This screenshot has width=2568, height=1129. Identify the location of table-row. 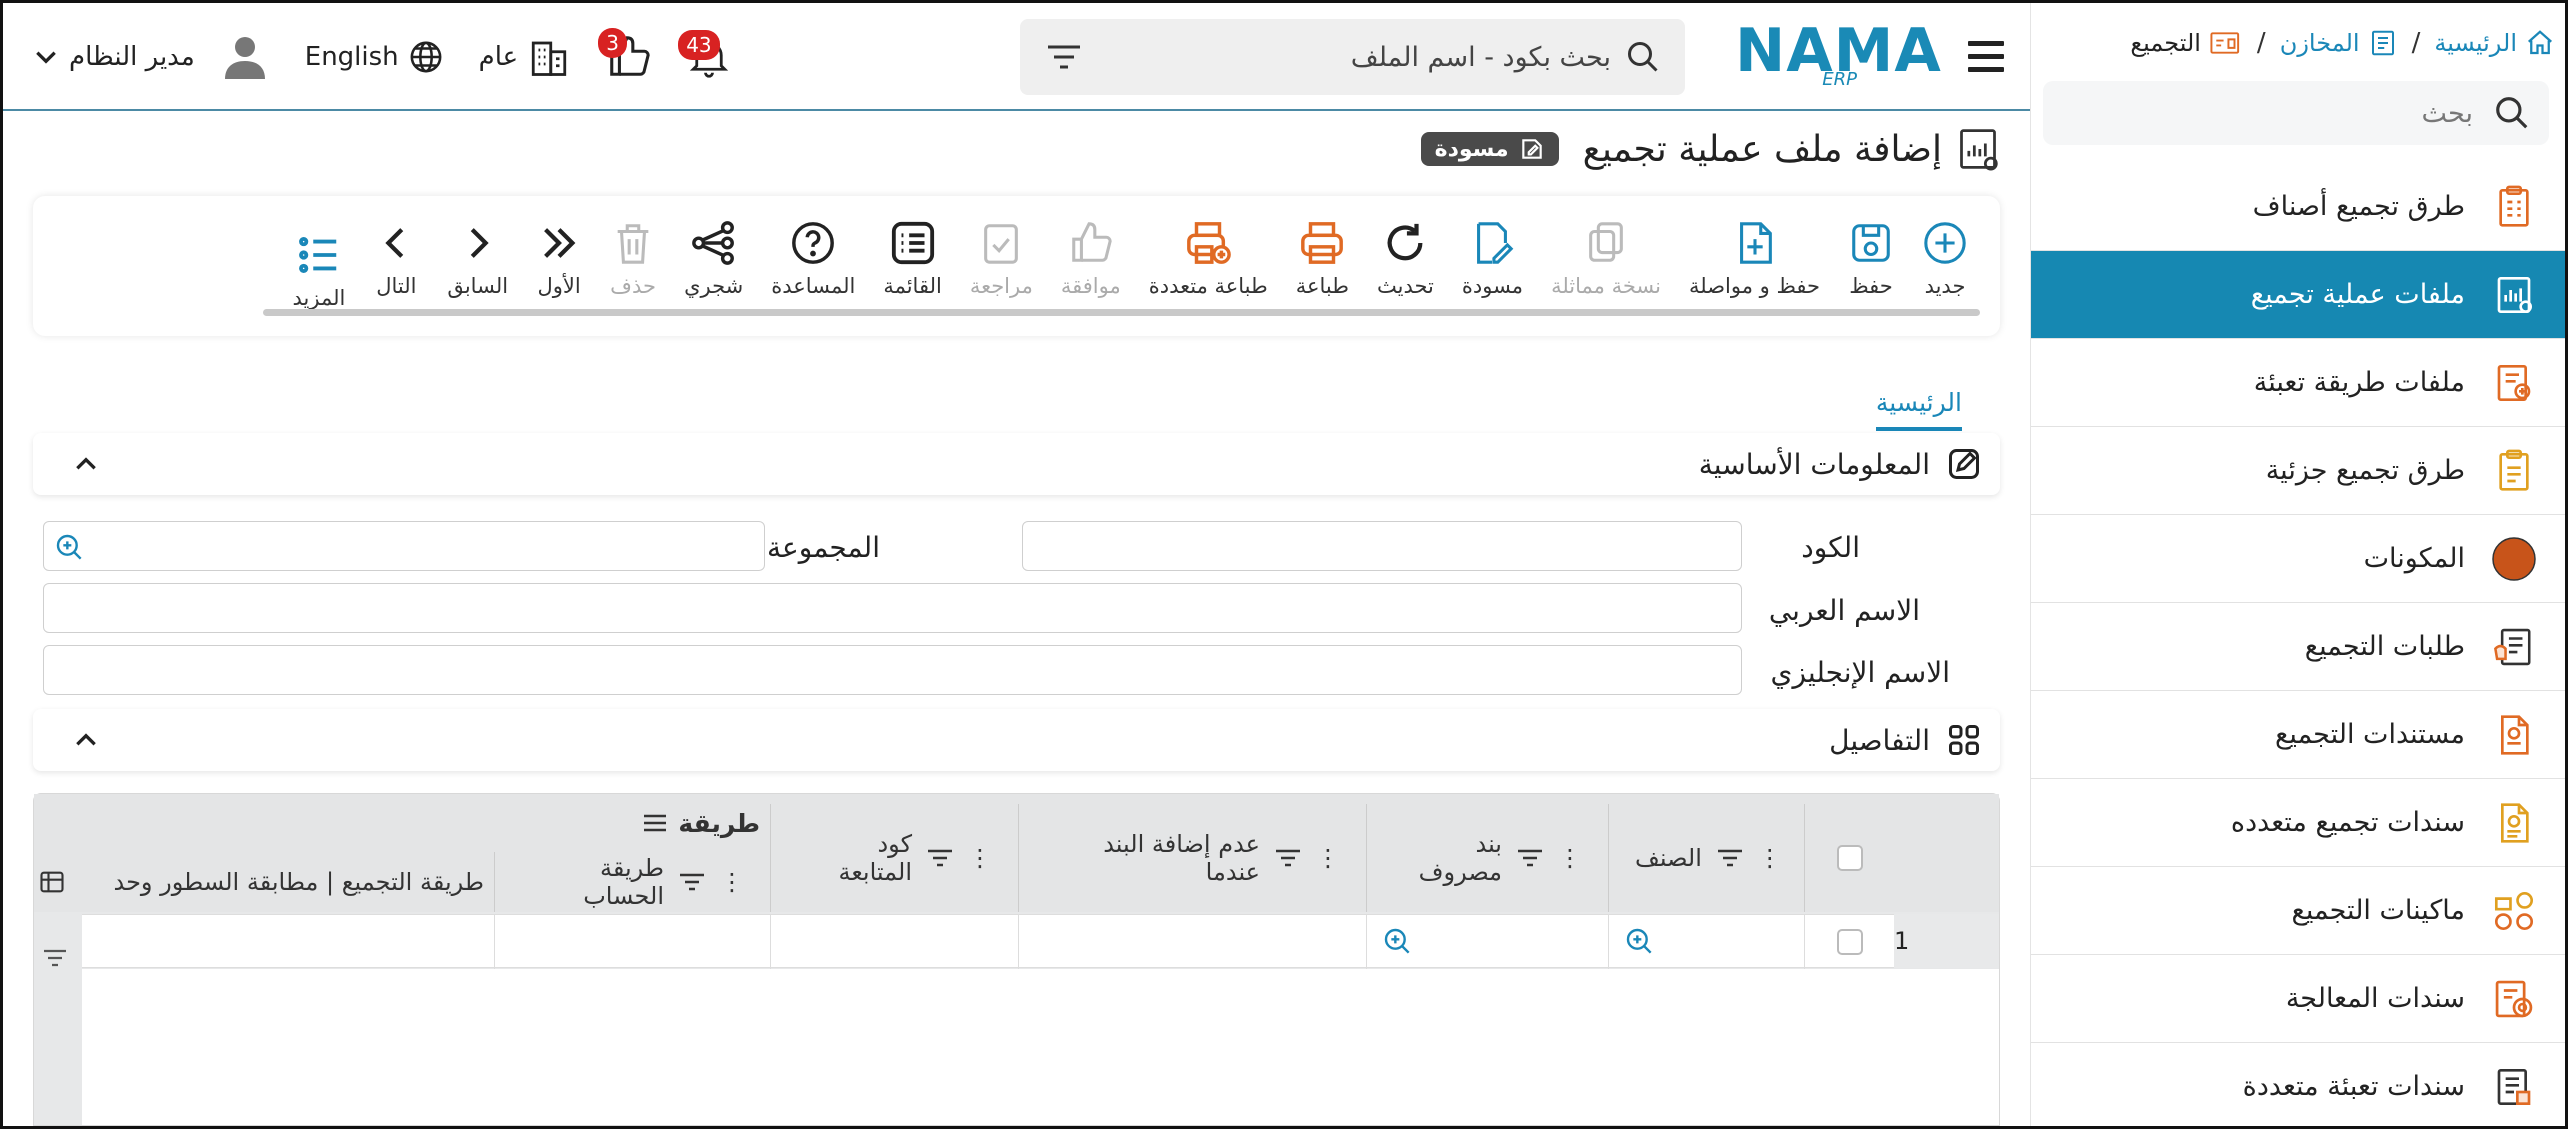
(988, 941).